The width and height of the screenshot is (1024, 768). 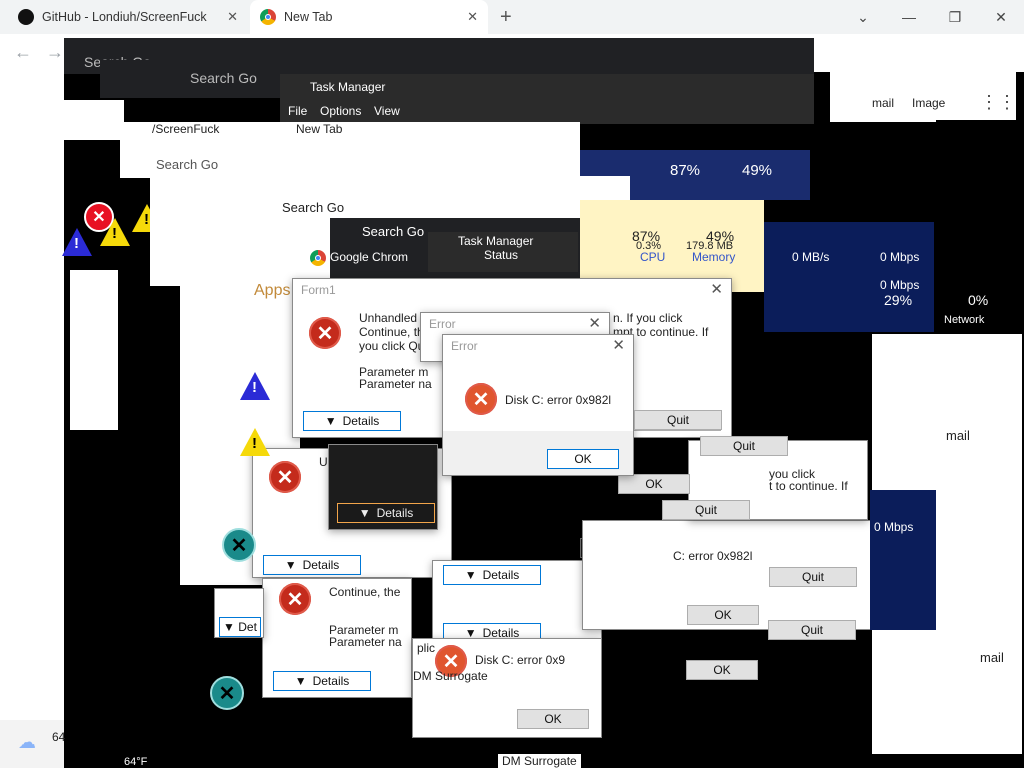 I want to click on tm-menu-options: Options, so click(x=340, y=111).